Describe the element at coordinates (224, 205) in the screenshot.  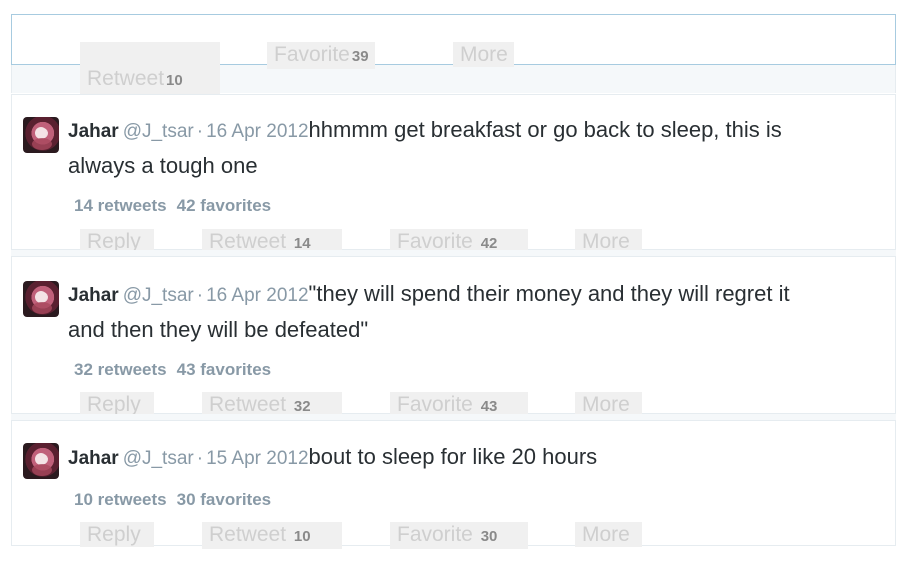
I see `favorites-stat: 42 favorites` at that location.